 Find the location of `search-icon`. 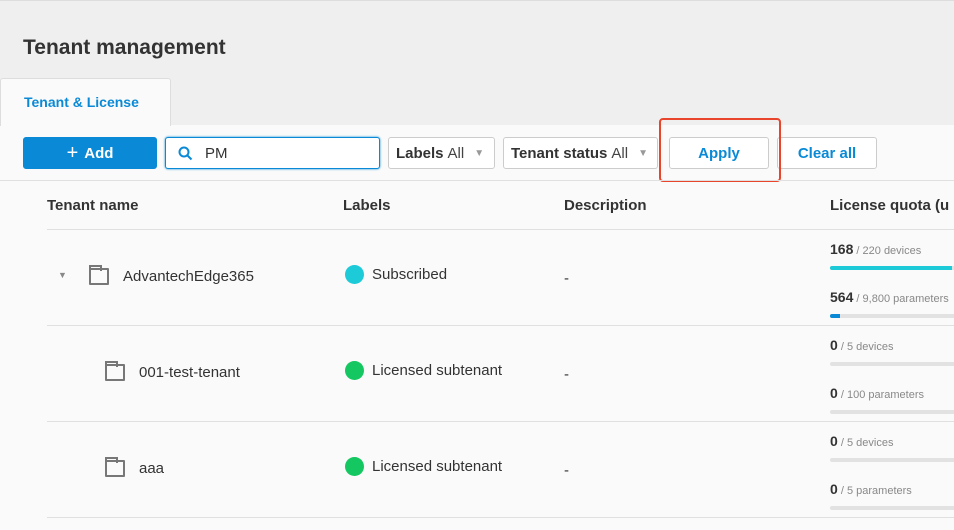

search-icon is located at coordinates (185, 153).